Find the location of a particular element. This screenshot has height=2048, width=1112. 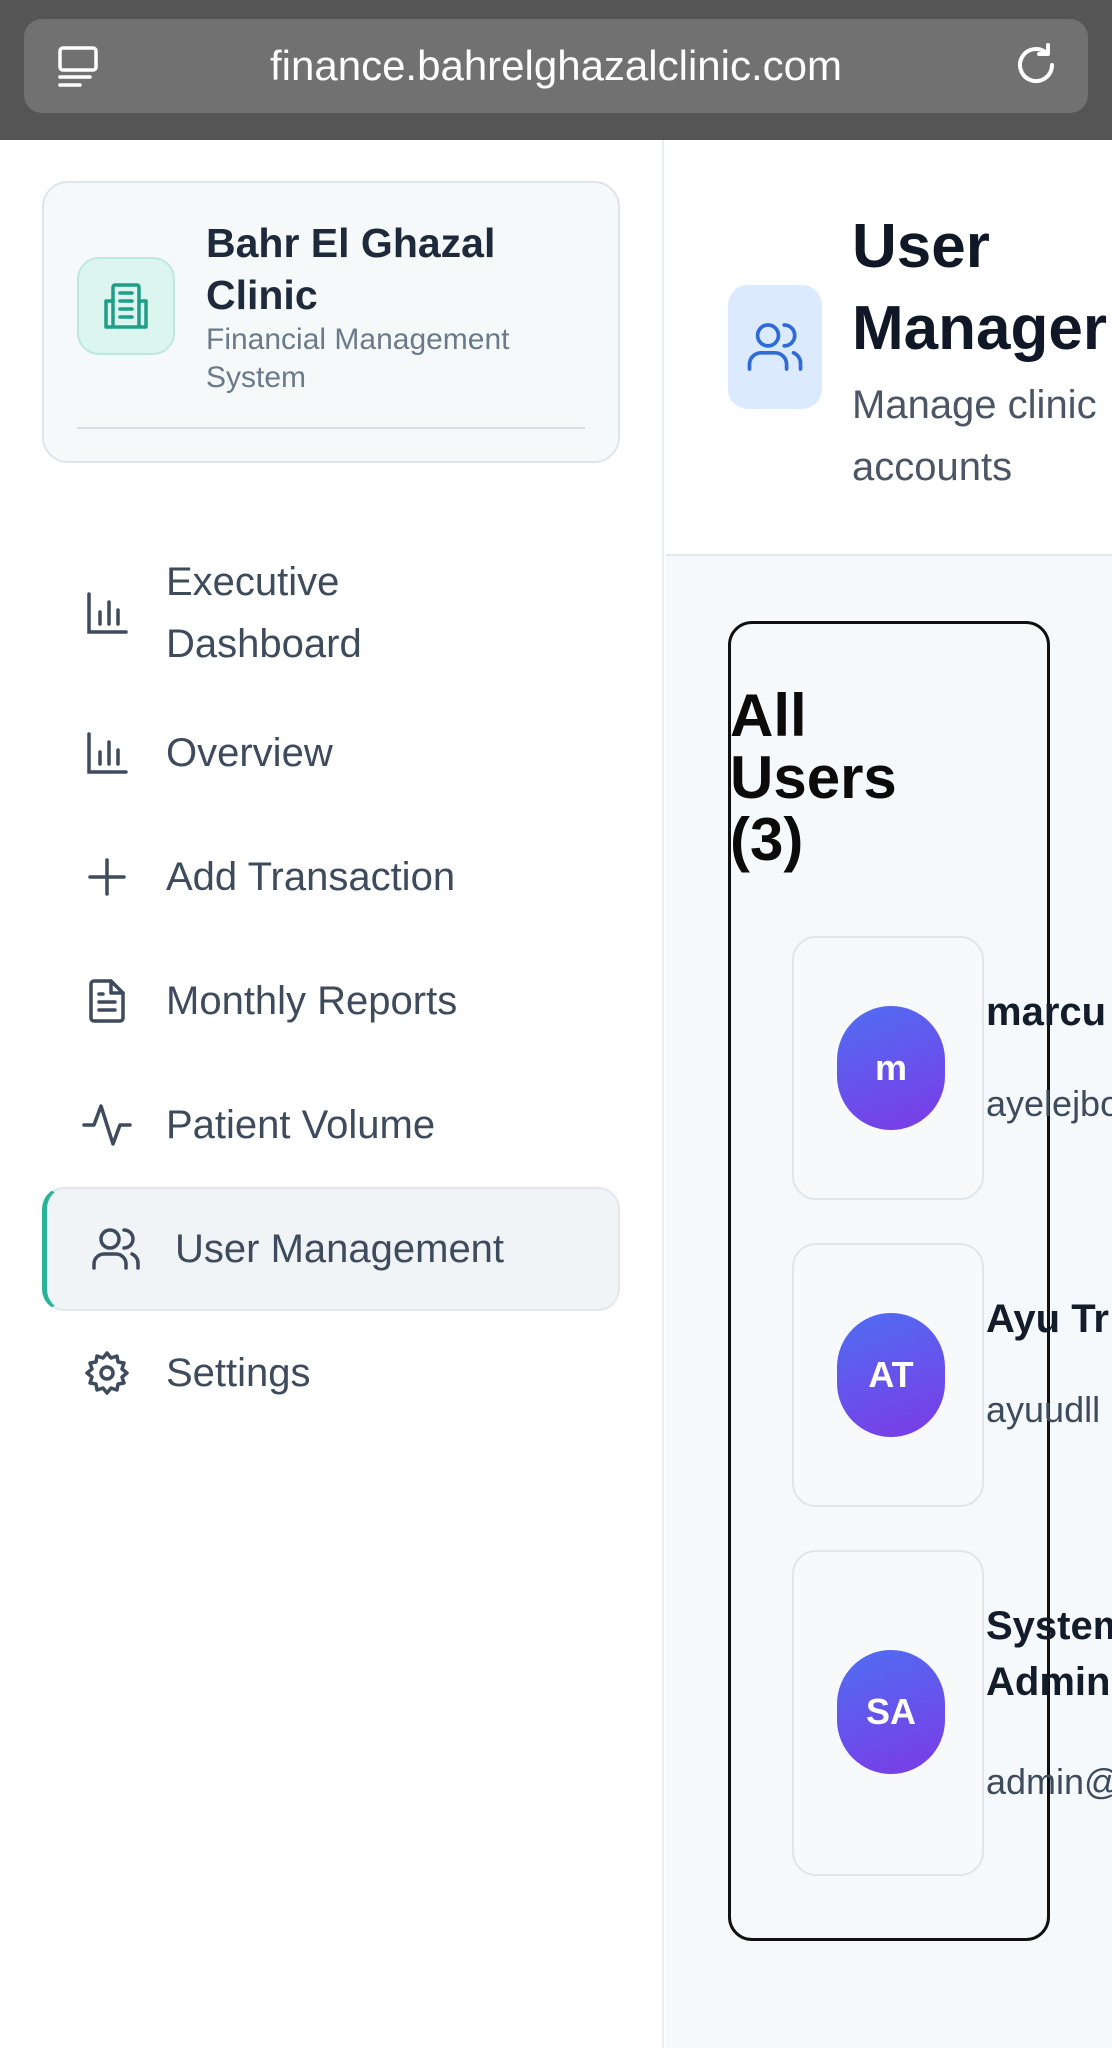

page-title: User Manager is located at coordinates (979, 287).